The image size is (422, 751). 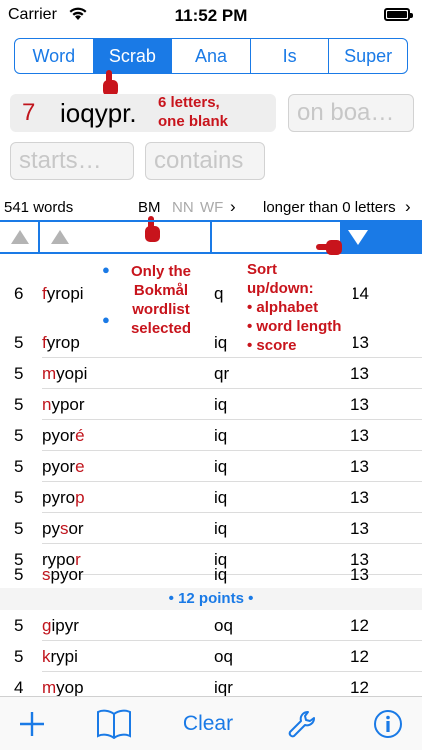 I want to click on sort-score-button, so click(x=381, y=237).